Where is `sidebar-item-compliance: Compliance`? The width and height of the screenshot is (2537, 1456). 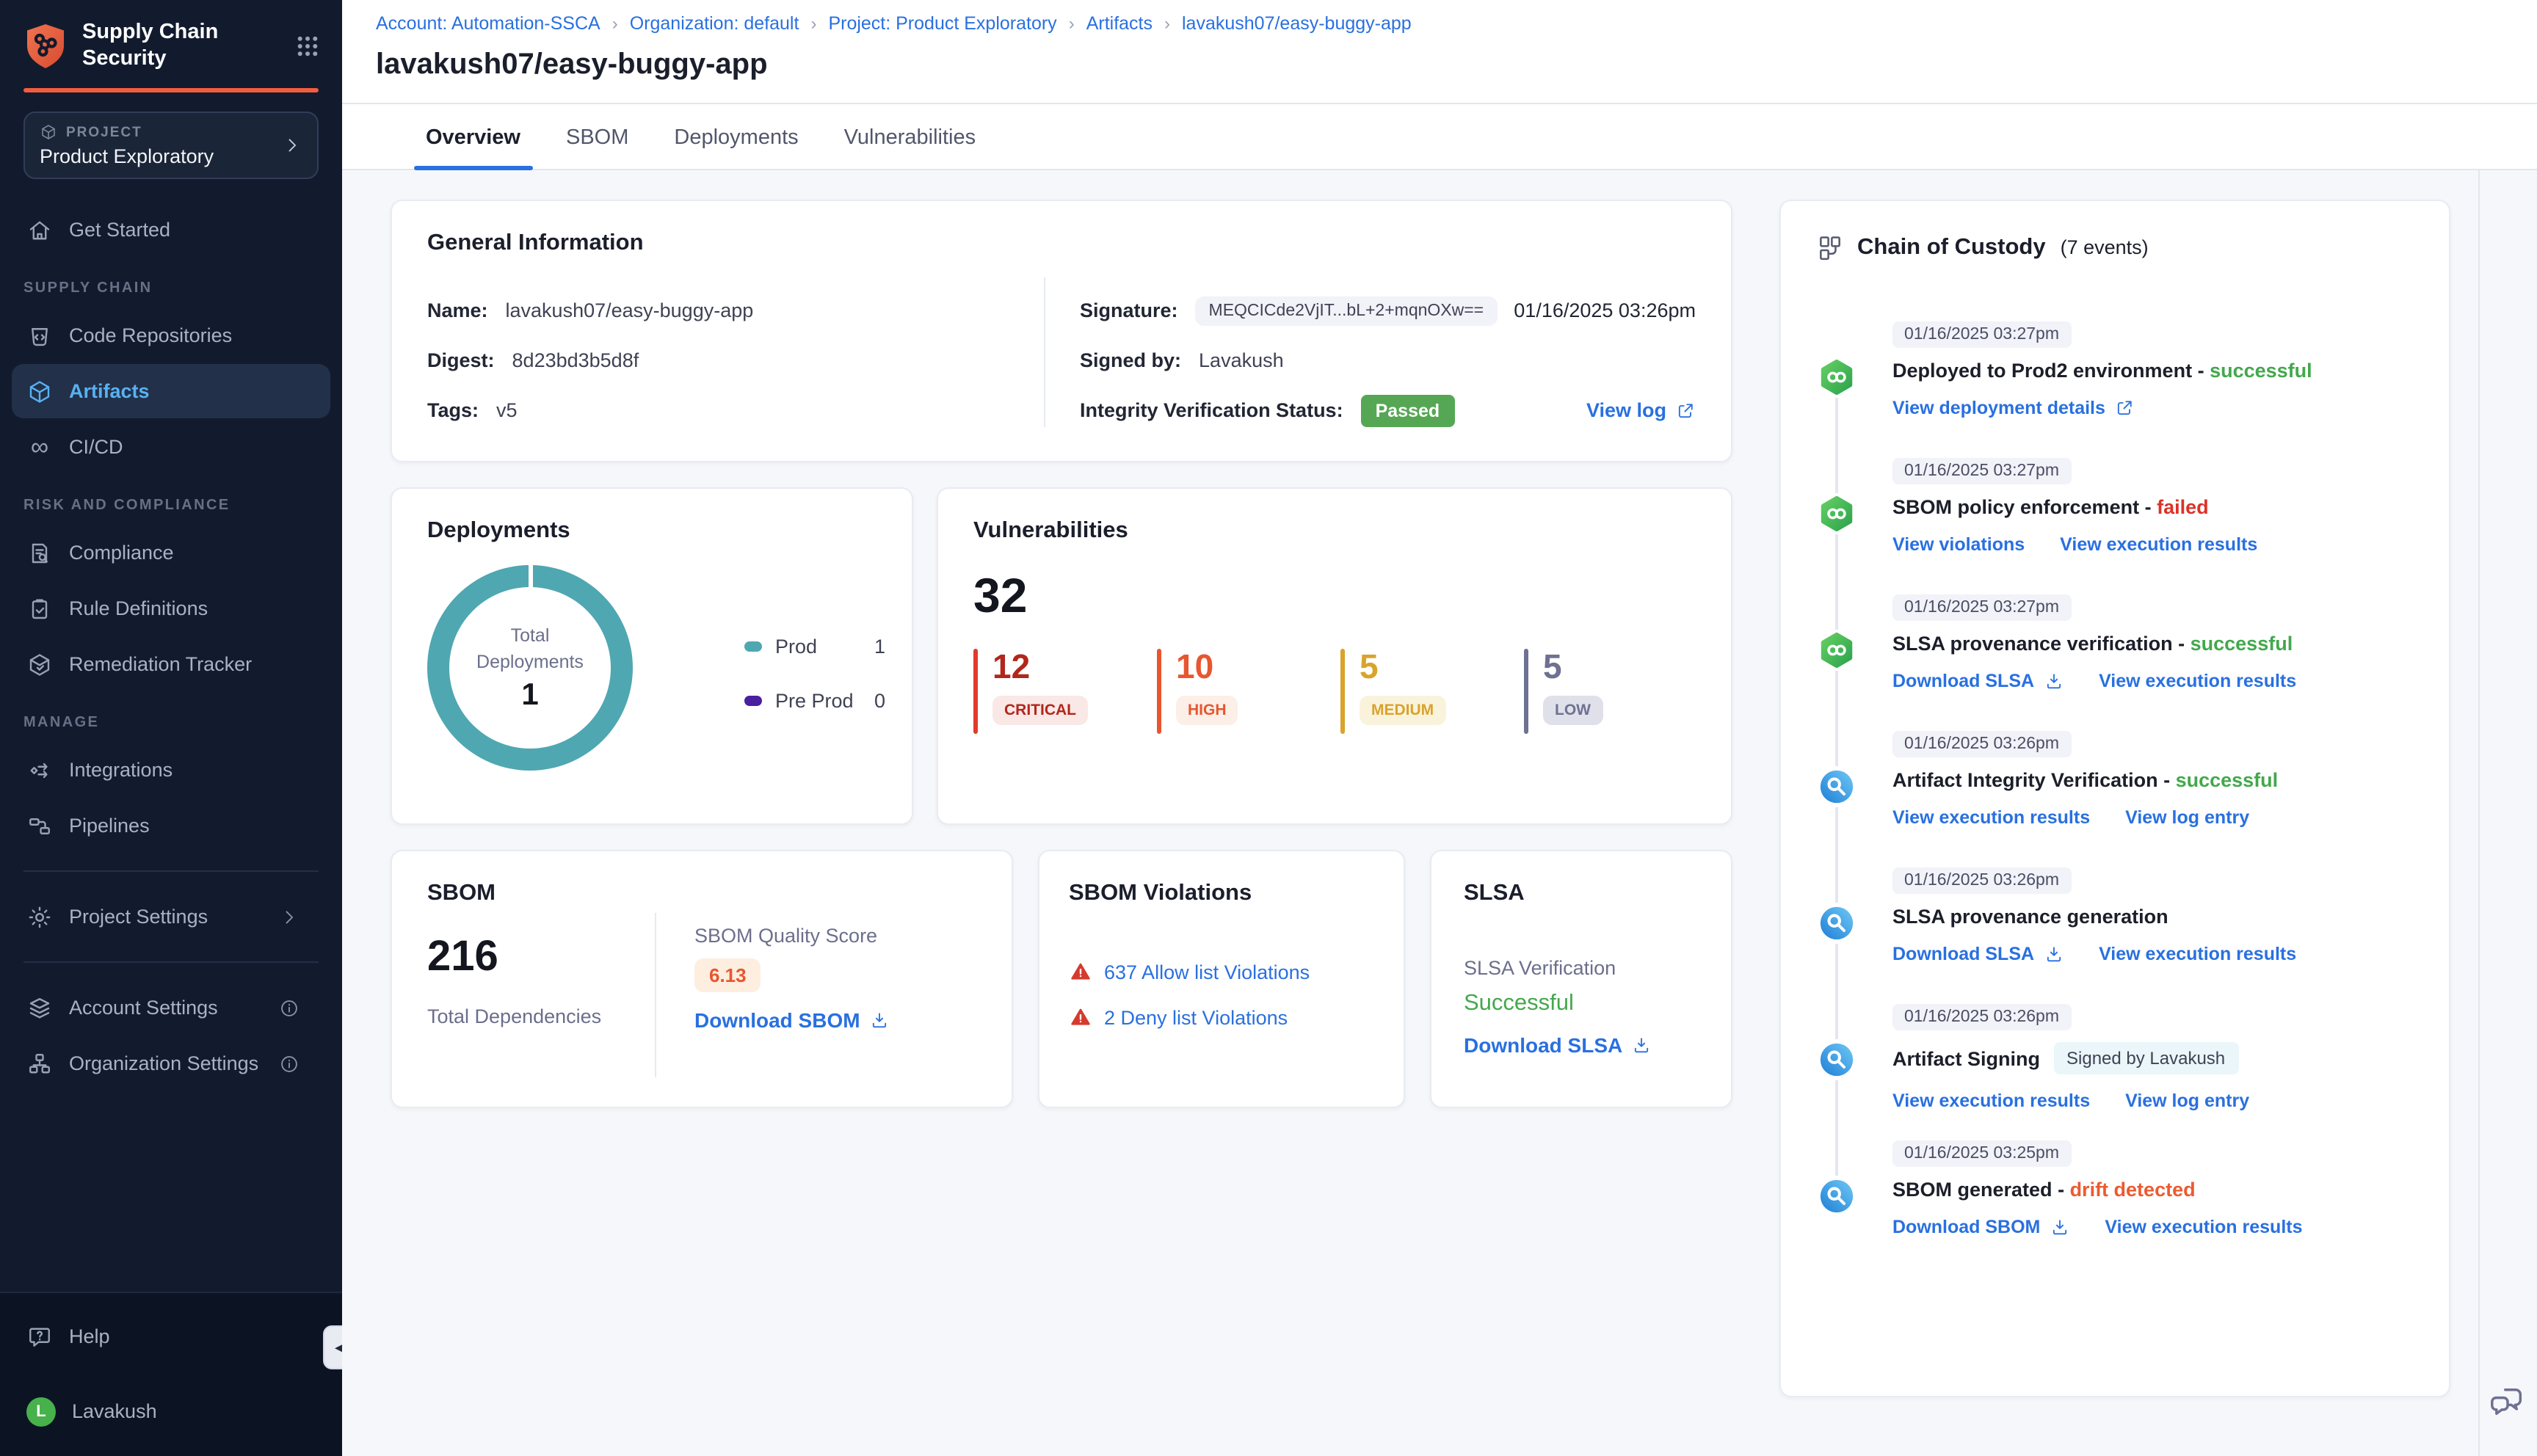
sidebar-item-compliance: Compliance is located at coordinates (171, 553).